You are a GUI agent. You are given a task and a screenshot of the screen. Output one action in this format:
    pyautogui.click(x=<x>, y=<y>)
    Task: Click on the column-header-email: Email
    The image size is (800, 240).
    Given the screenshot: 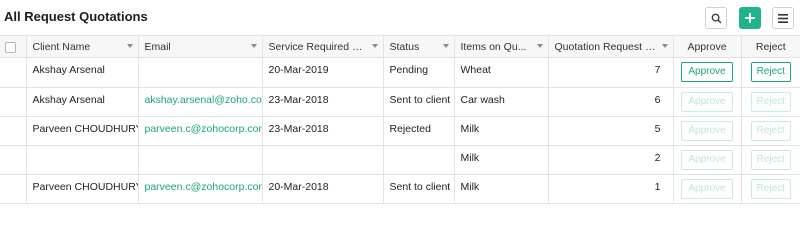 What is the action you would take?
    pyautogui.click(x=200, y=46)
    